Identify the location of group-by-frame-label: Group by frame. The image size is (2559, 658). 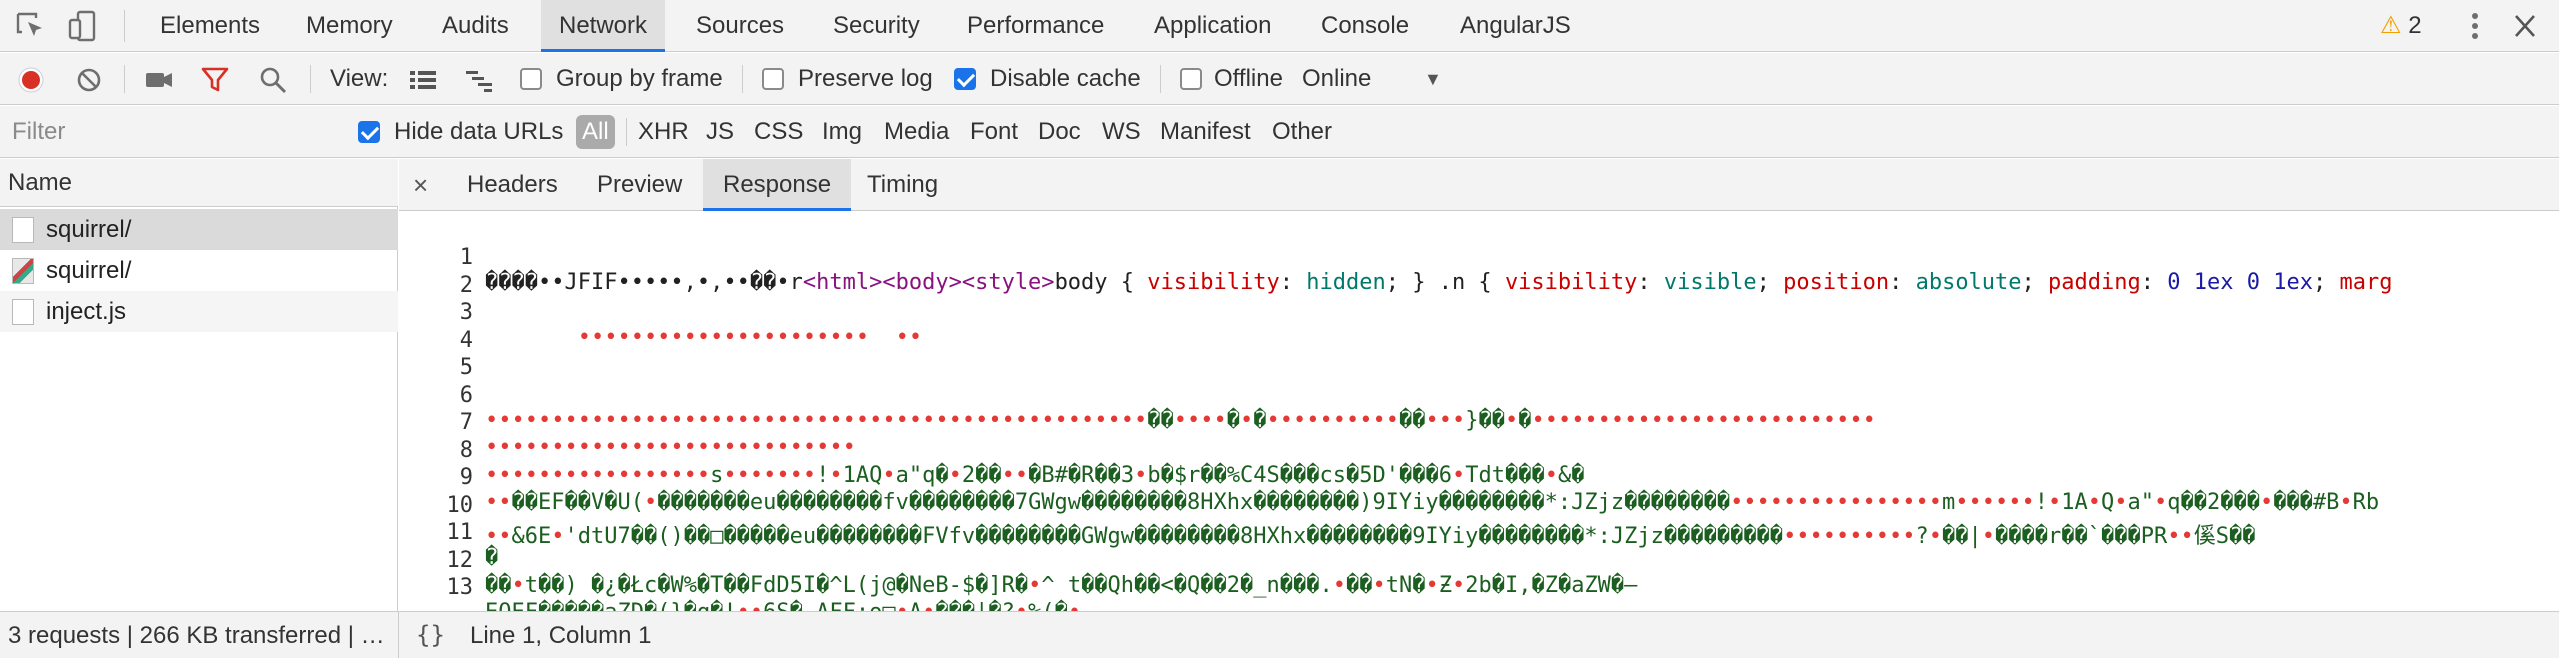
(639, 79).